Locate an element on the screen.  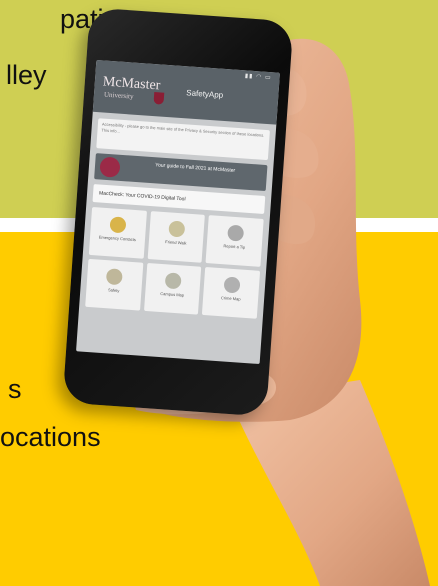
eye-icon is located at coordinates (235, 233).